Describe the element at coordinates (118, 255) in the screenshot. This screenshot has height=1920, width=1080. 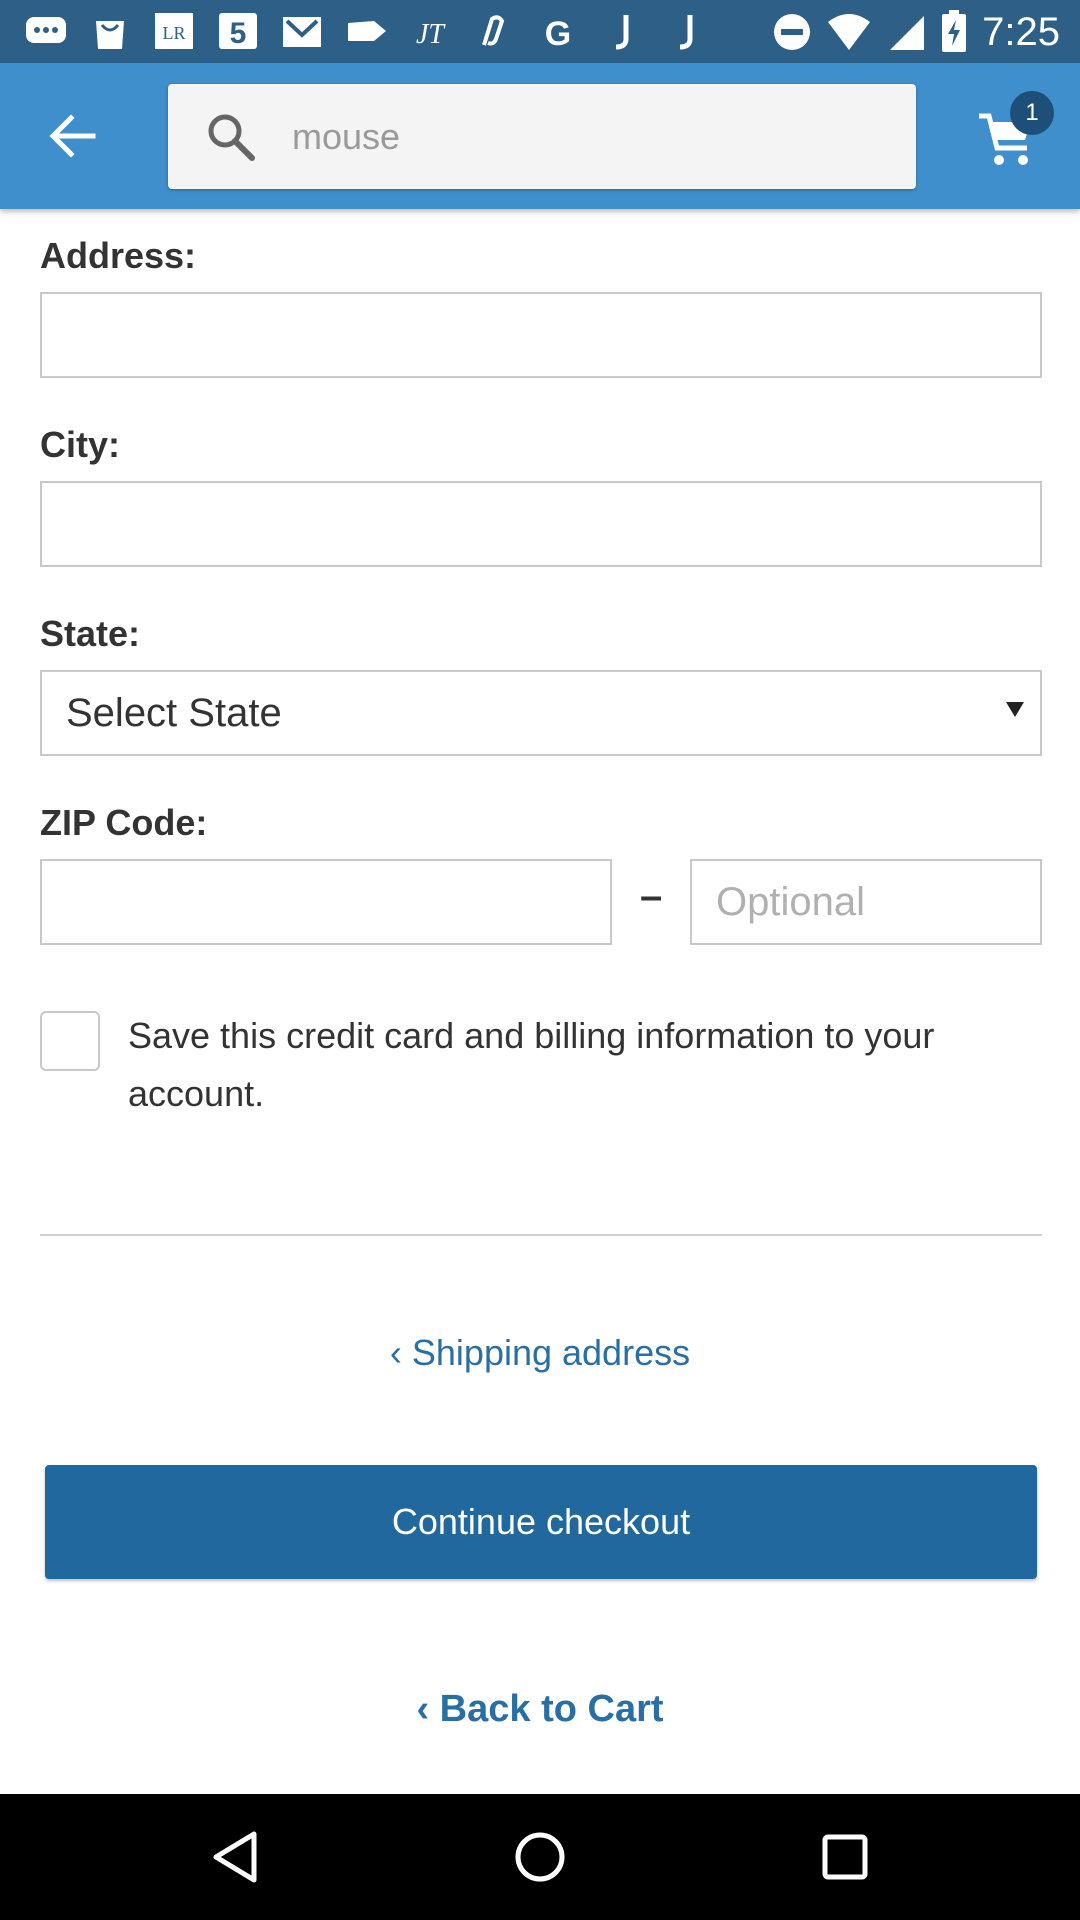
I see `address-label: Address:` at that location.